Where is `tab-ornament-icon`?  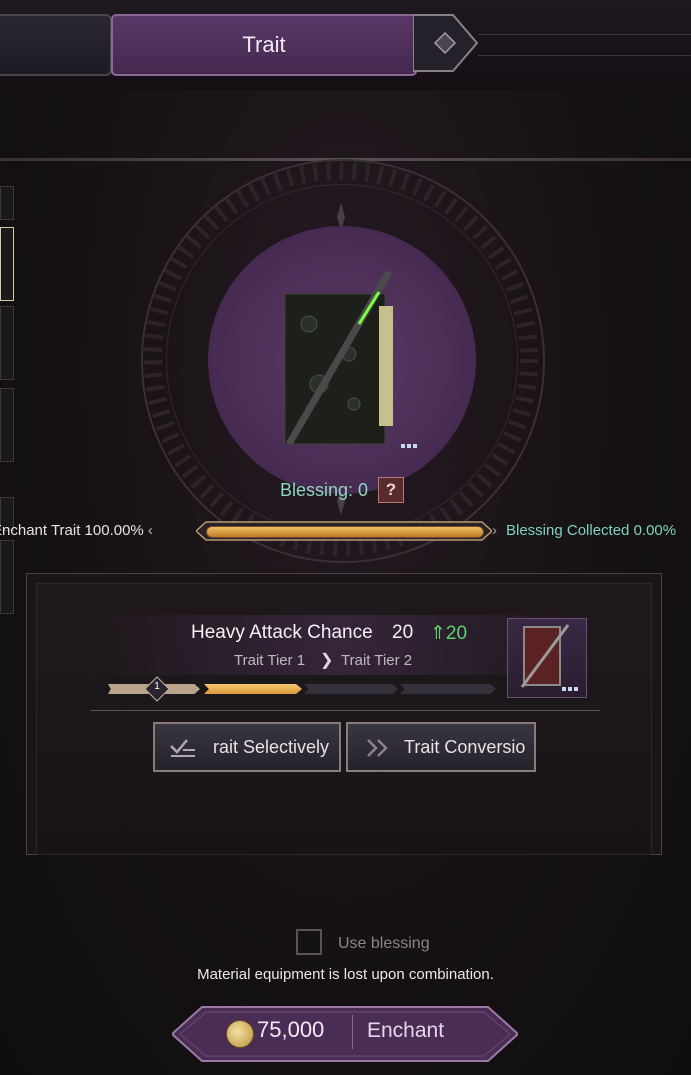
tab-ornament-icon is located at coordinates (446, 43).